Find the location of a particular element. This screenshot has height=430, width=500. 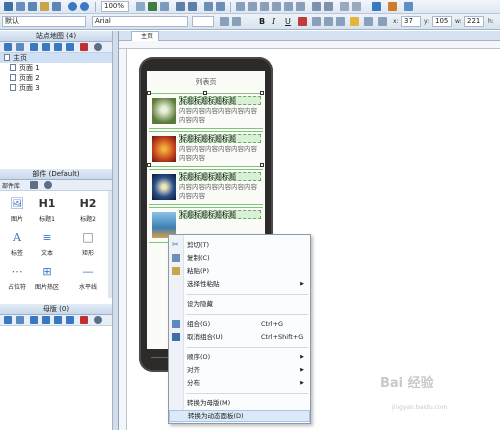

master-up-icon is located at coordinates (34, 320).